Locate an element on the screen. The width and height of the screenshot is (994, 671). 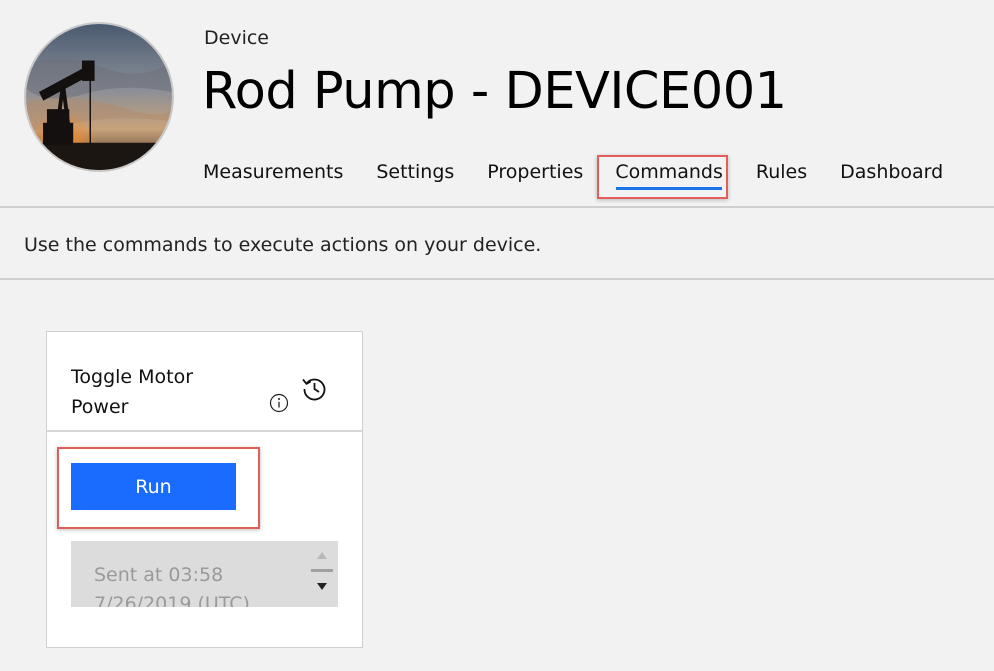
command-card-header: Toggle Motor Power is located at coordinates (204, 382).